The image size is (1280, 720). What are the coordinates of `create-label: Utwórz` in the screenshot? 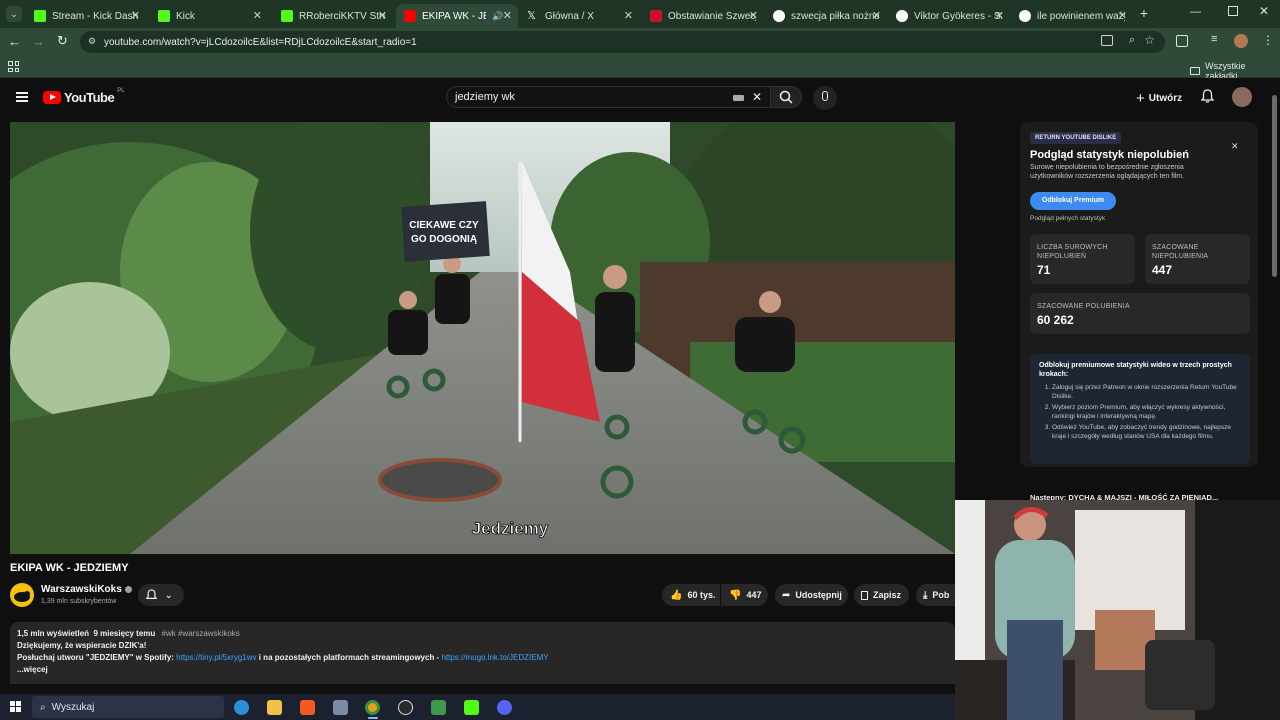 It's located at (1165, 98).